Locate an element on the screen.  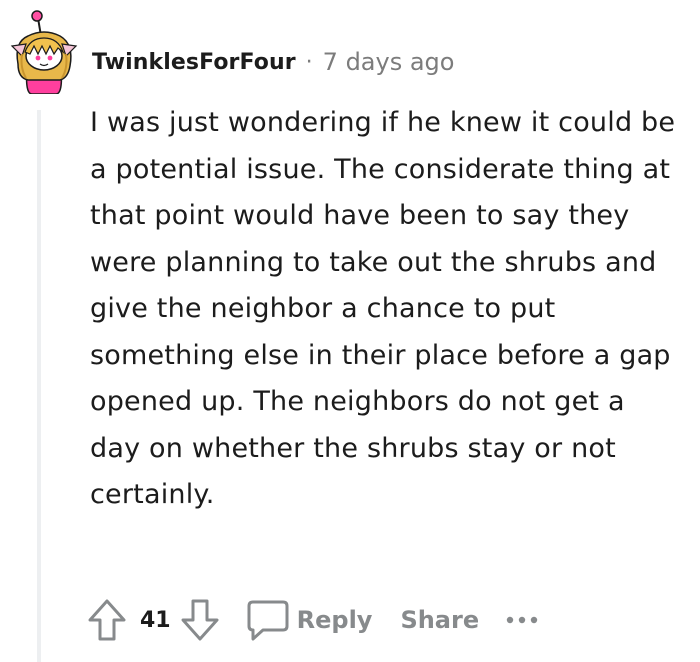
downvote-button is located at coordinates (200, 620).